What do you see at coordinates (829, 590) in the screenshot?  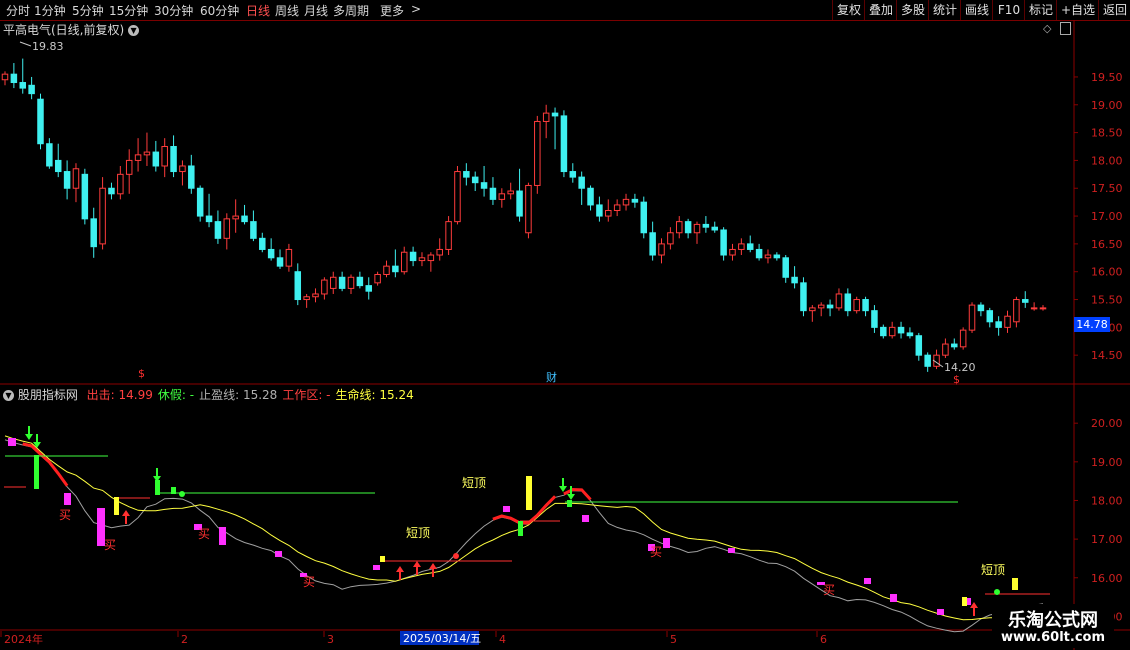 I see `buy-label-5: 买` at bounding box center [829, 590].